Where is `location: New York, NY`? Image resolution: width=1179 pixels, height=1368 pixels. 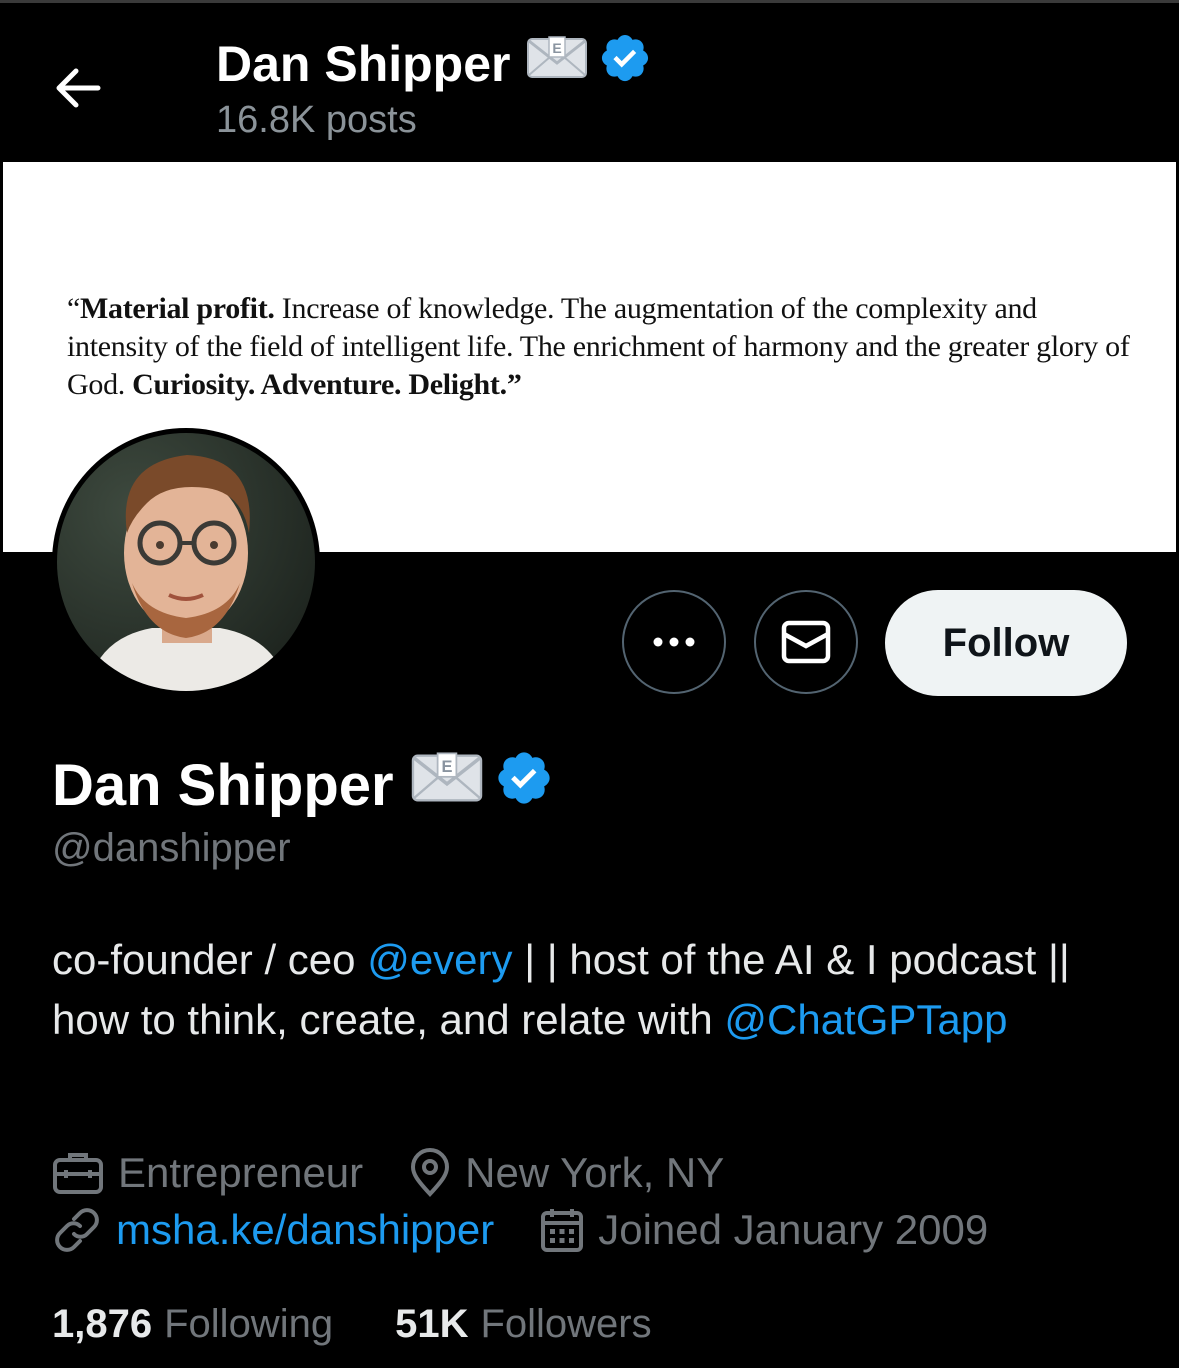 location: New York, NY is located at coordinates (566, 1173).